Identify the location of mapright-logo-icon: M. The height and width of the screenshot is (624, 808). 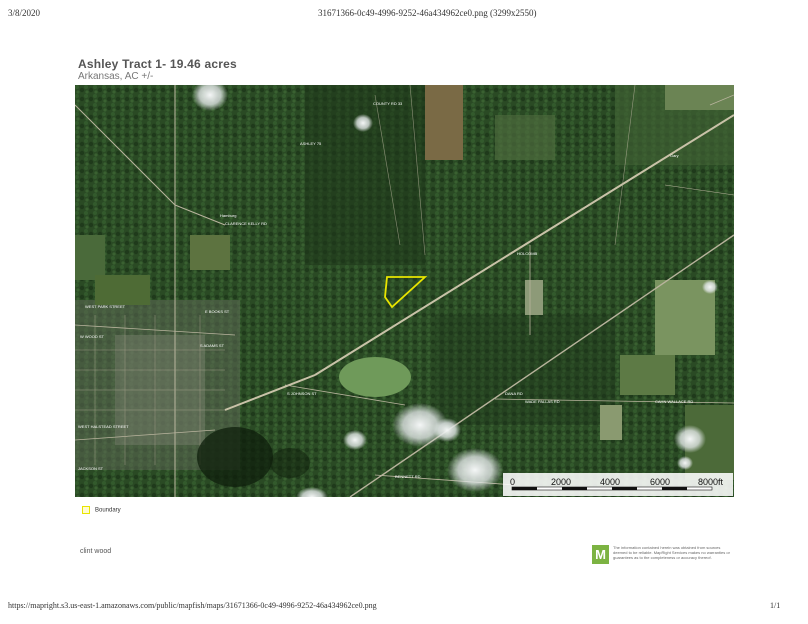
(600, 554).